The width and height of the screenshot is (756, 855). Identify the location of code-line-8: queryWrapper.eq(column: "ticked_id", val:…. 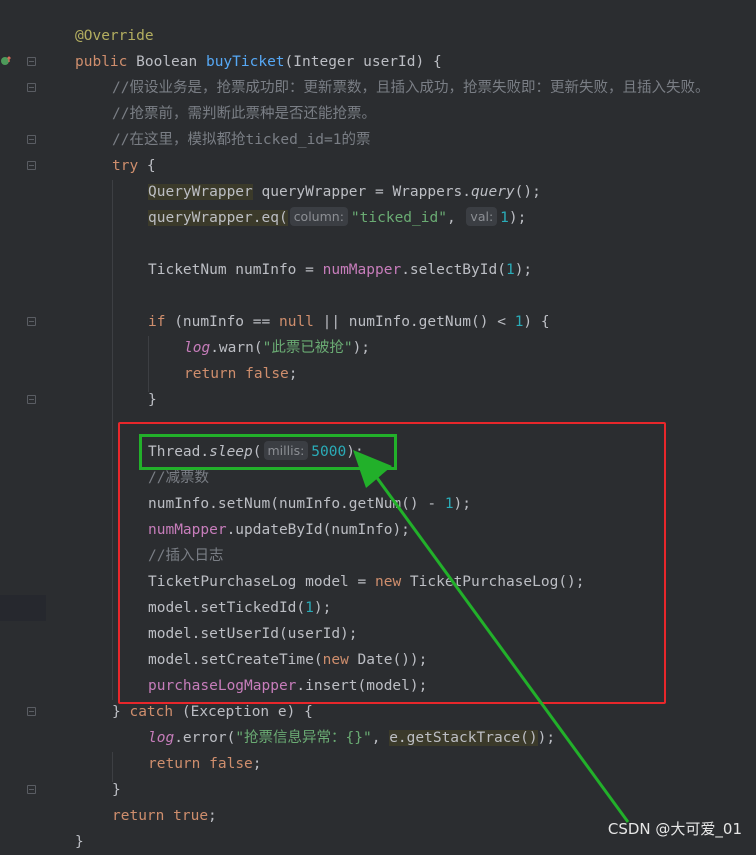
(337, 216).